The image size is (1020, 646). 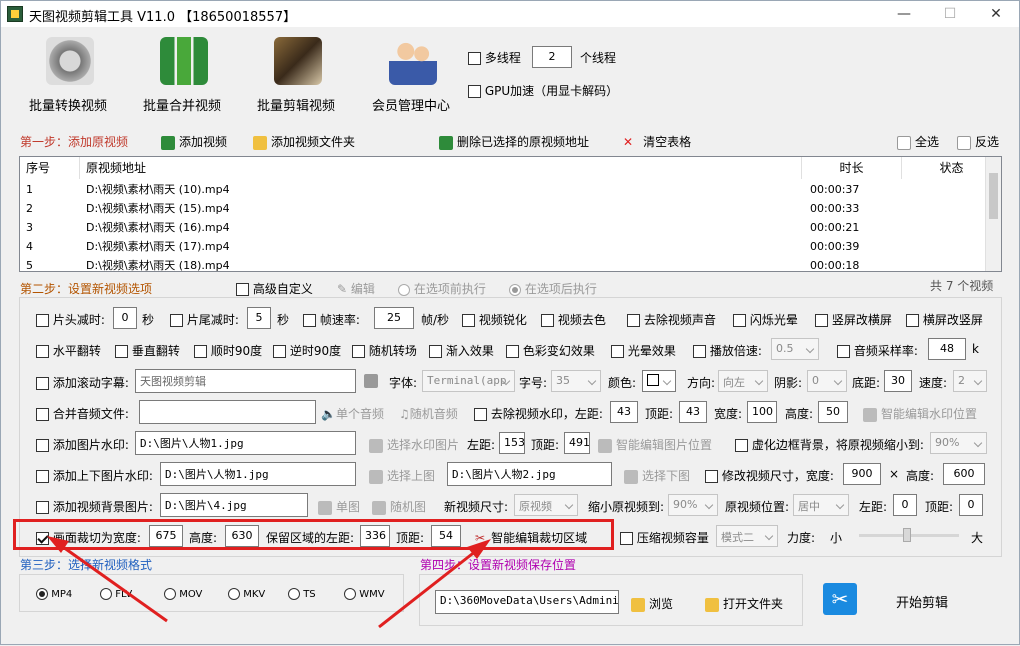 What do you see at coordinates (430, 587) in the screenshot?
I see `arrow-right-line` at bounding box center [430, 587].